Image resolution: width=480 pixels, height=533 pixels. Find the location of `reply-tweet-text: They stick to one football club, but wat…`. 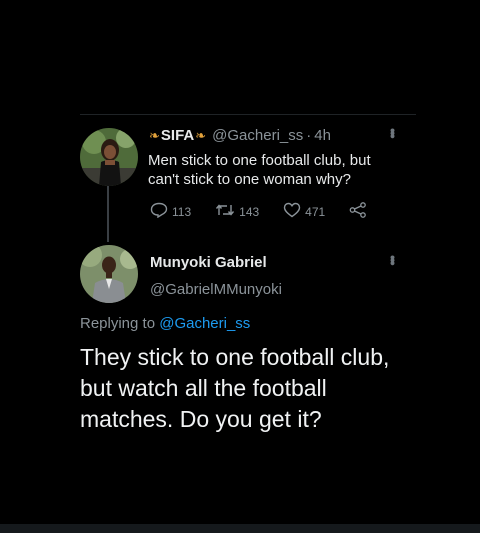

reply-tweet-text: They stick to one football club, but wat… is located at coordinates (235, 388).